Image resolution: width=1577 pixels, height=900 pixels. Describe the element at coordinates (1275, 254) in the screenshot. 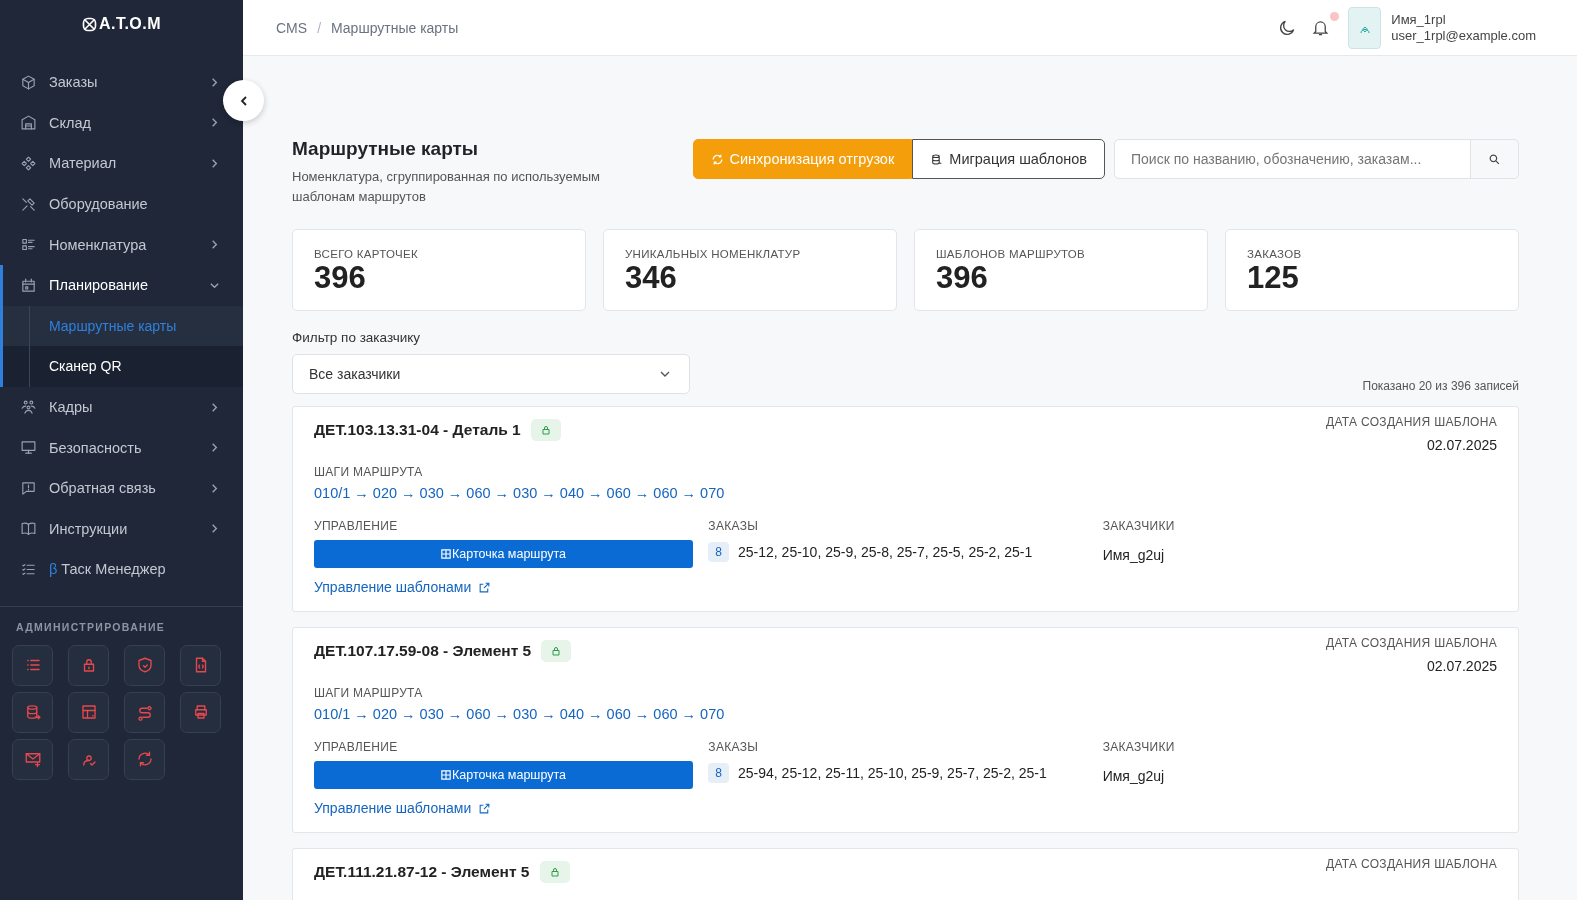

I see `stat-label: ЗАКАЗОВ` at that location.